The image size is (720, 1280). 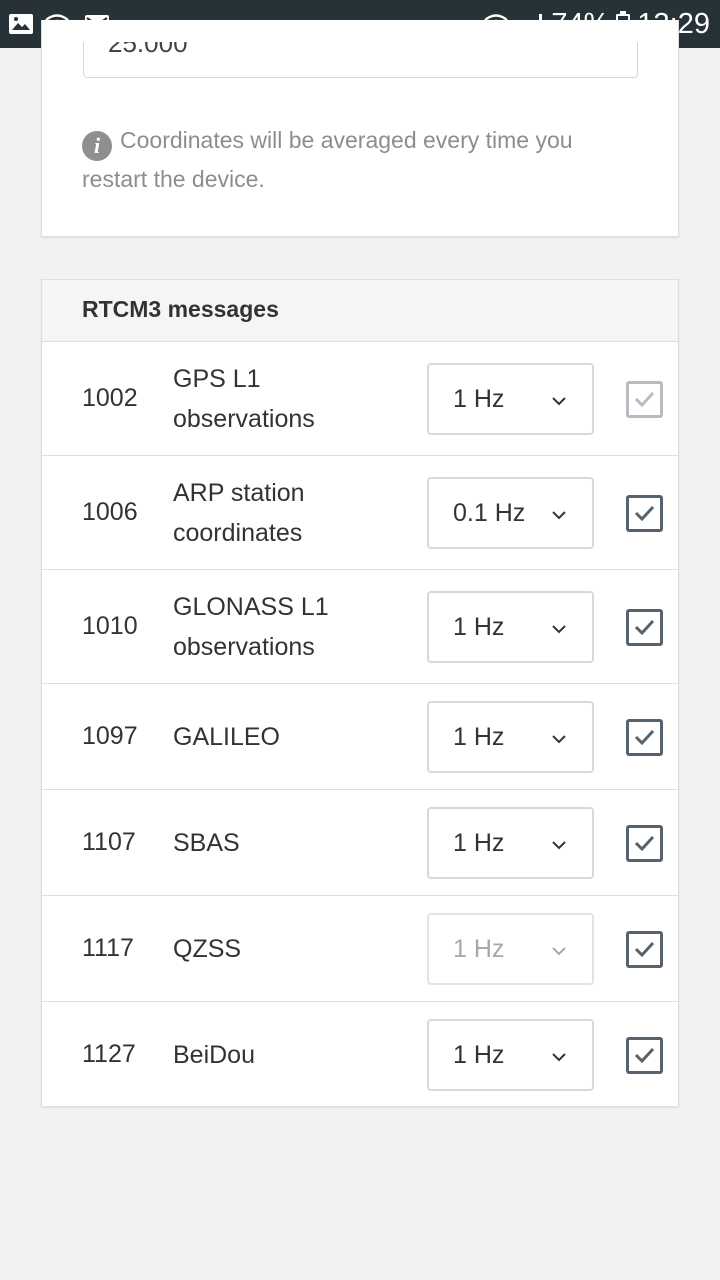 What do you see at coordinates (360, 311) in the screenshot?
I see `rtcm-header: RTCM3 messages` at bounding box center [360, 311].